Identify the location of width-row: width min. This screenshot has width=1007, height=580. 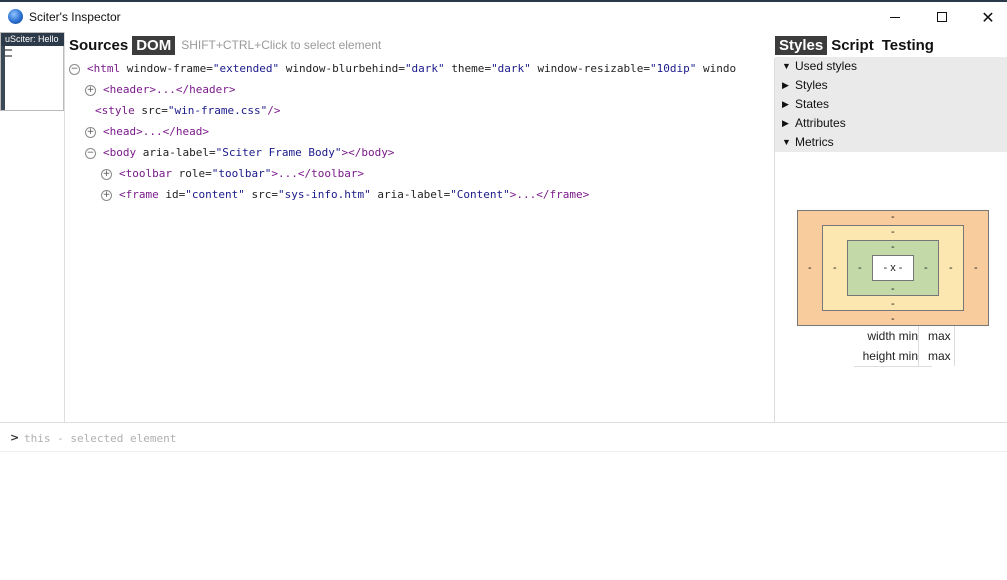
(886, 336).